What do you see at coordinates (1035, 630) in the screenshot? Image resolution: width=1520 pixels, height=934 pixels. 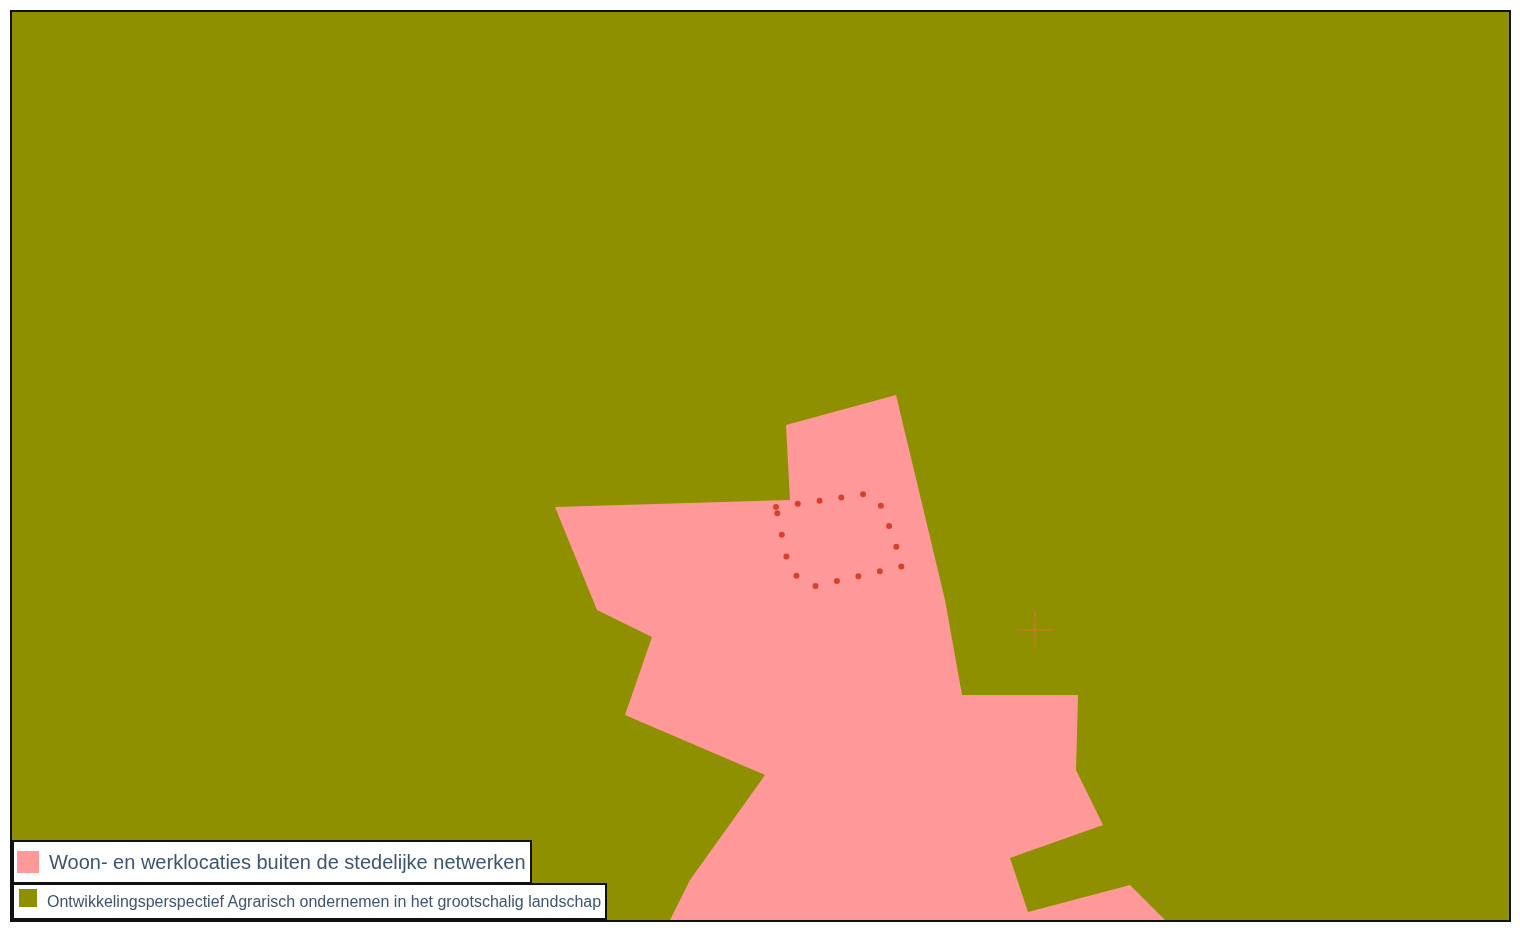 I see `crosshair-icon` at bounding box center [1035, 630].